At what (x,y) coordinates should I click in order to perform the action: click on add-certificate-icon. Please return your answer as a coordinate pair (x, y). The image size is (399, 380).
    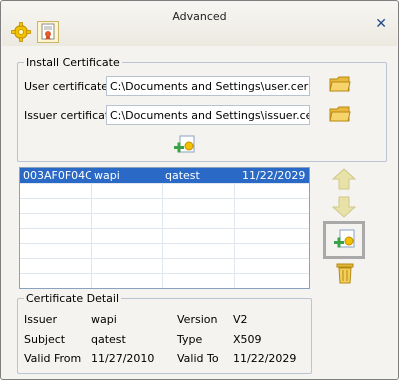
    Looking at the image, I should click on (344, 238).